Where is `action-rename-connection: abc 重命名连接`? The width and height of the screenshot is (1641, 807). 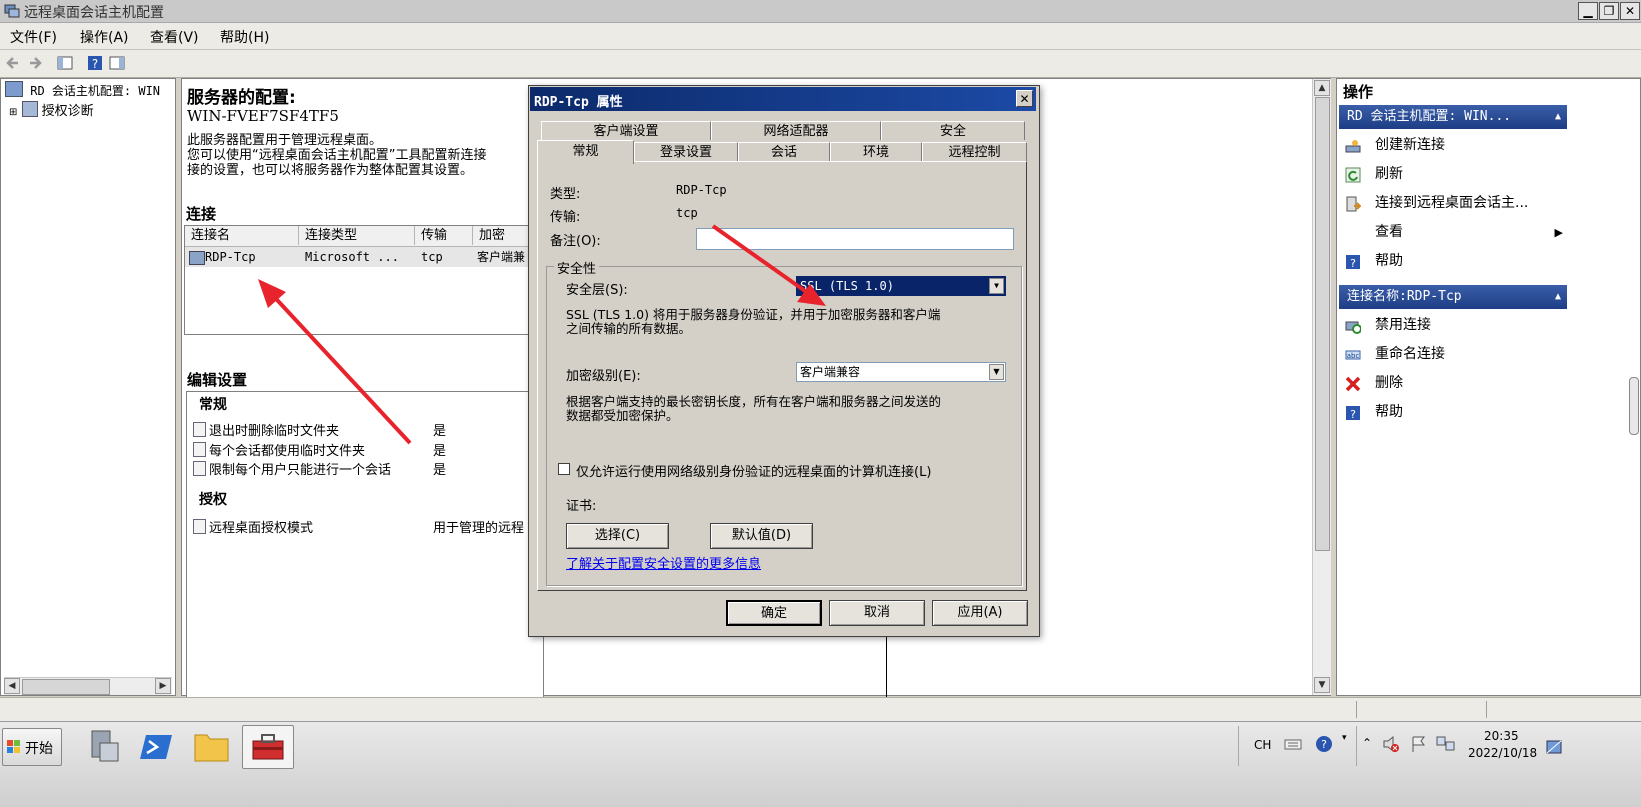
action-rename-connection: abc 重命名连接 is located at coordinates (1453, 354).